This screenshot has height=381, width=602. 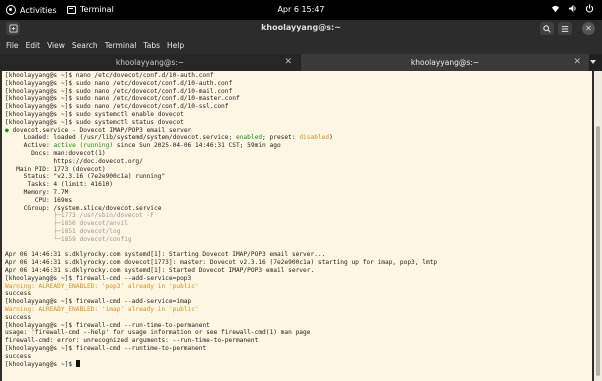 What do you see at coordinates (12, 45) in the screenshot?
I see `menu-file: File` at bounding box center [12, 45].